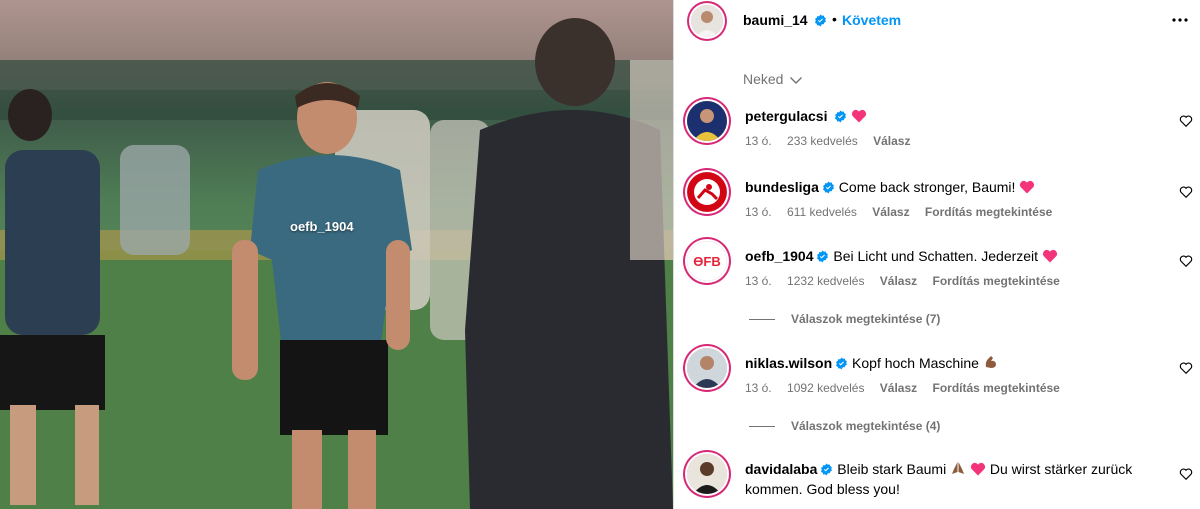 The width and height of the screenshot is (1200, 509). I want to click on comment-likes: 1092 kedvelés, so click(825, 388).